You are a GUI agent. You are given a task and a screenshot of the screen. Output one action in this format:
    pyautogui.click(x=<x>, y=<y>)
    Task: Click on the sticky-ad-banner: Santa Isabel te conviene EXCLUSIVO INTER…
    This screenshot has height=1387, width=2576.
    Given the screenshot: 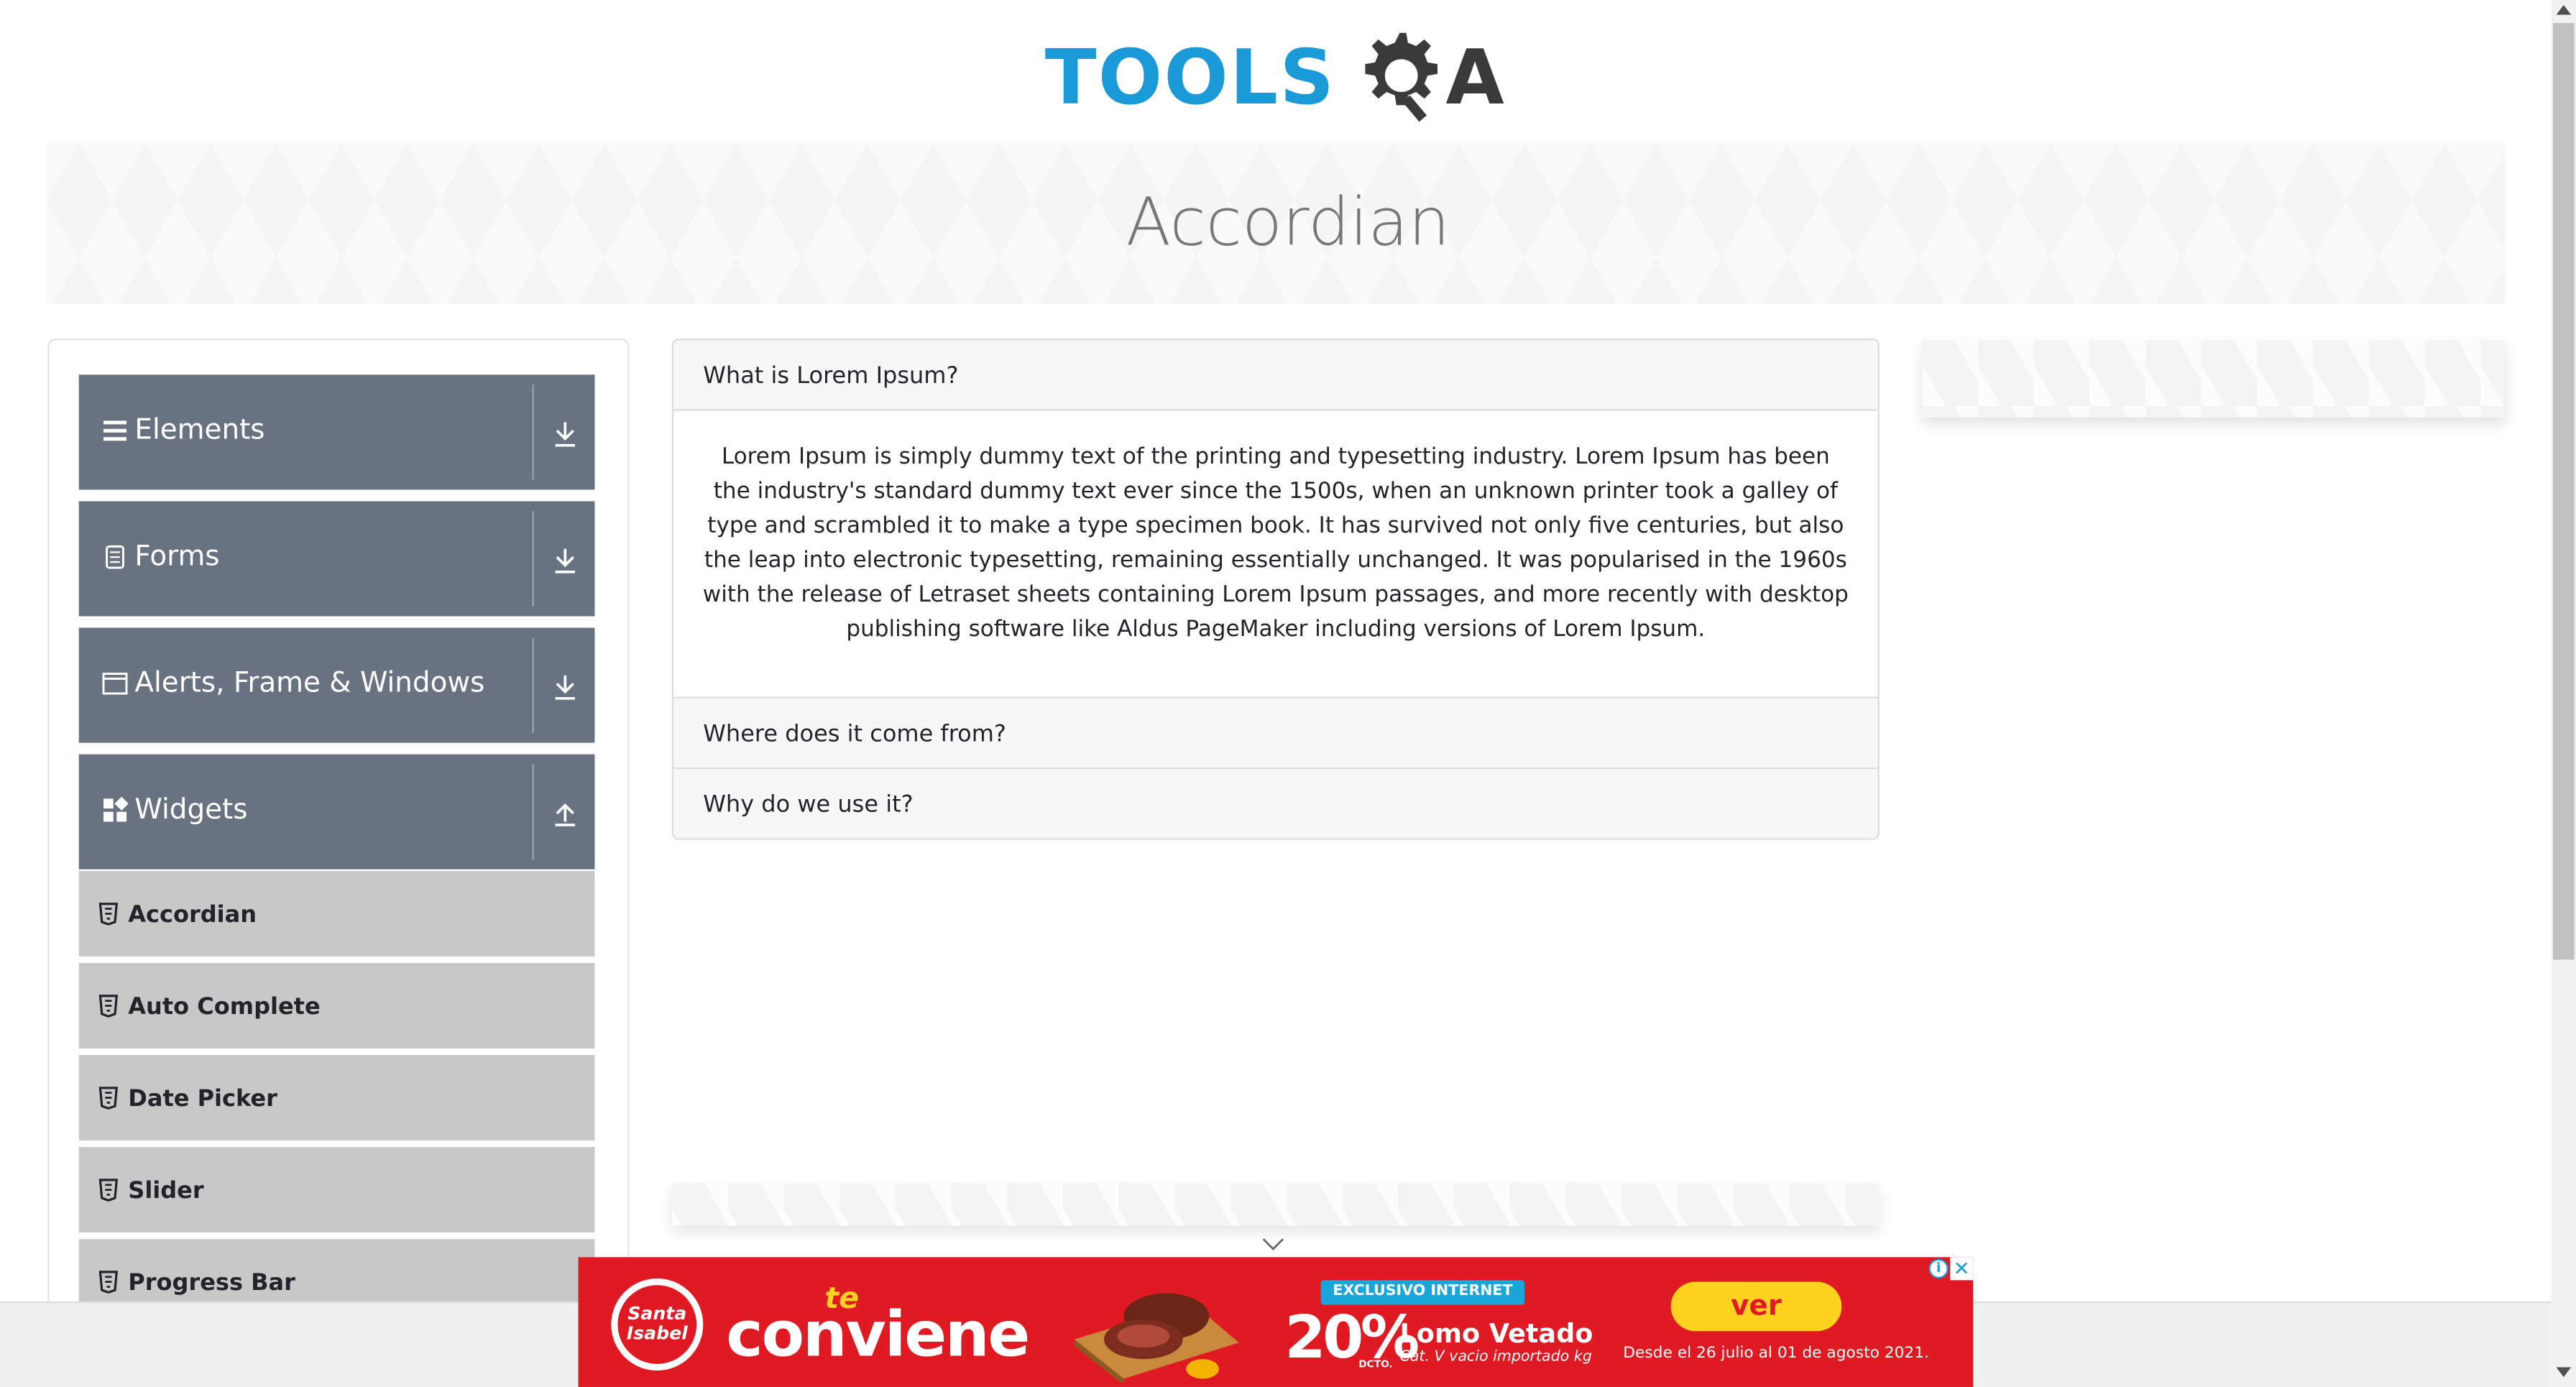 What is the action you would take?
    pyautogui.click(x=1276, y=1322)
    